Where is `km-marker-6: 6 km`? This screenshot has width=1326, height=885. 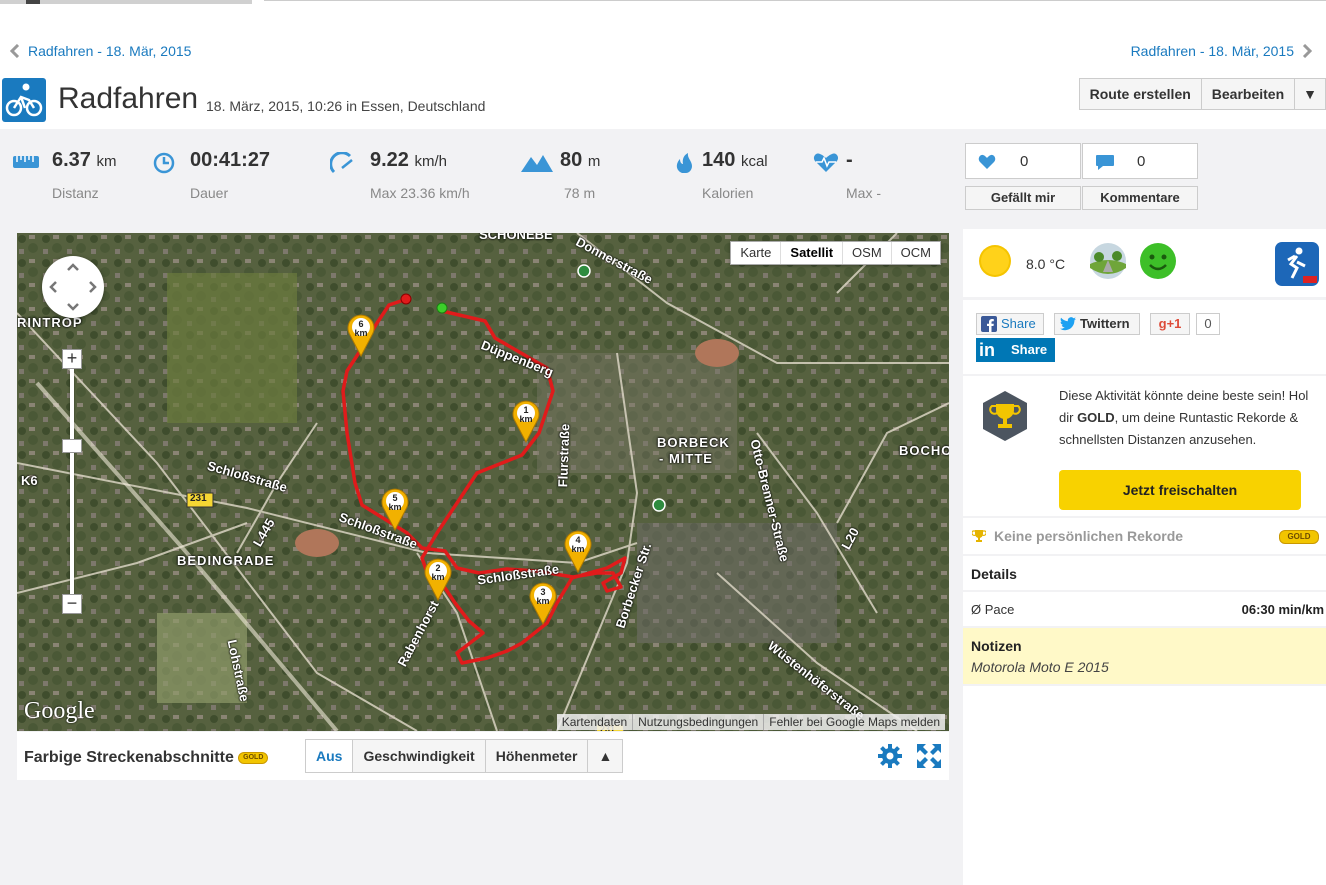
km-marker-6: 6 km is located at coordinates (361, 335).